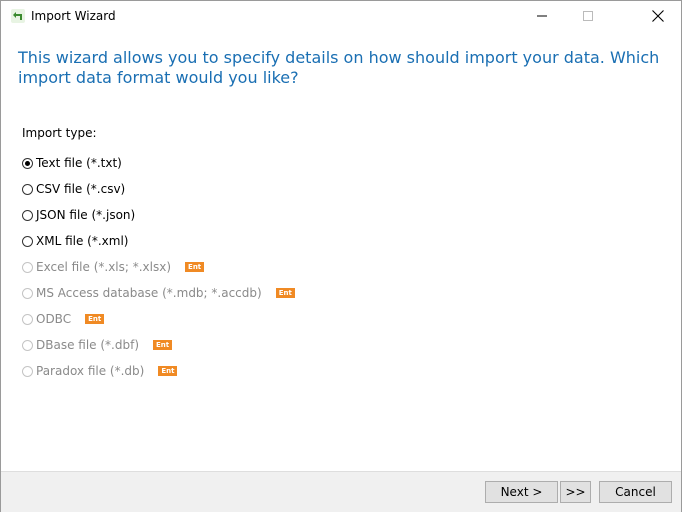 This screenshot has height=512, width=682. What do you see at coordinates (27, 293) in the screenshot?
I see `radio-ms-access` at bounding box center [27, 293].